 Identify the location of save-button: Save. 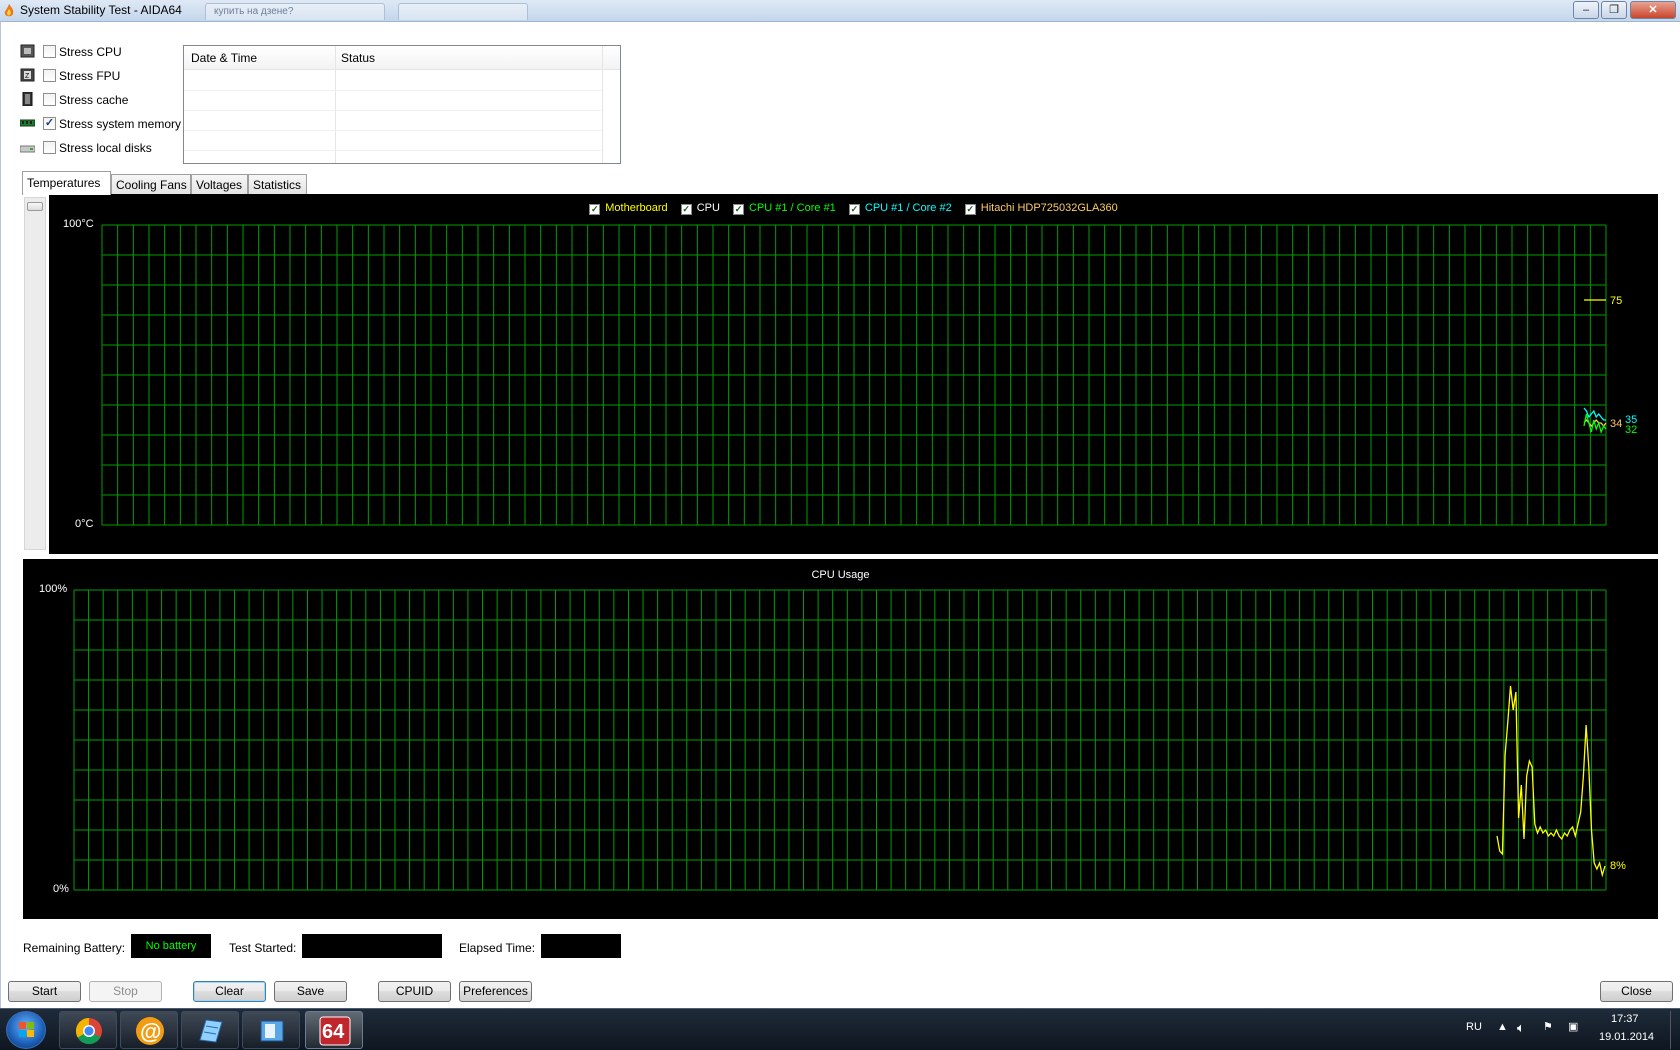
(310, 991).